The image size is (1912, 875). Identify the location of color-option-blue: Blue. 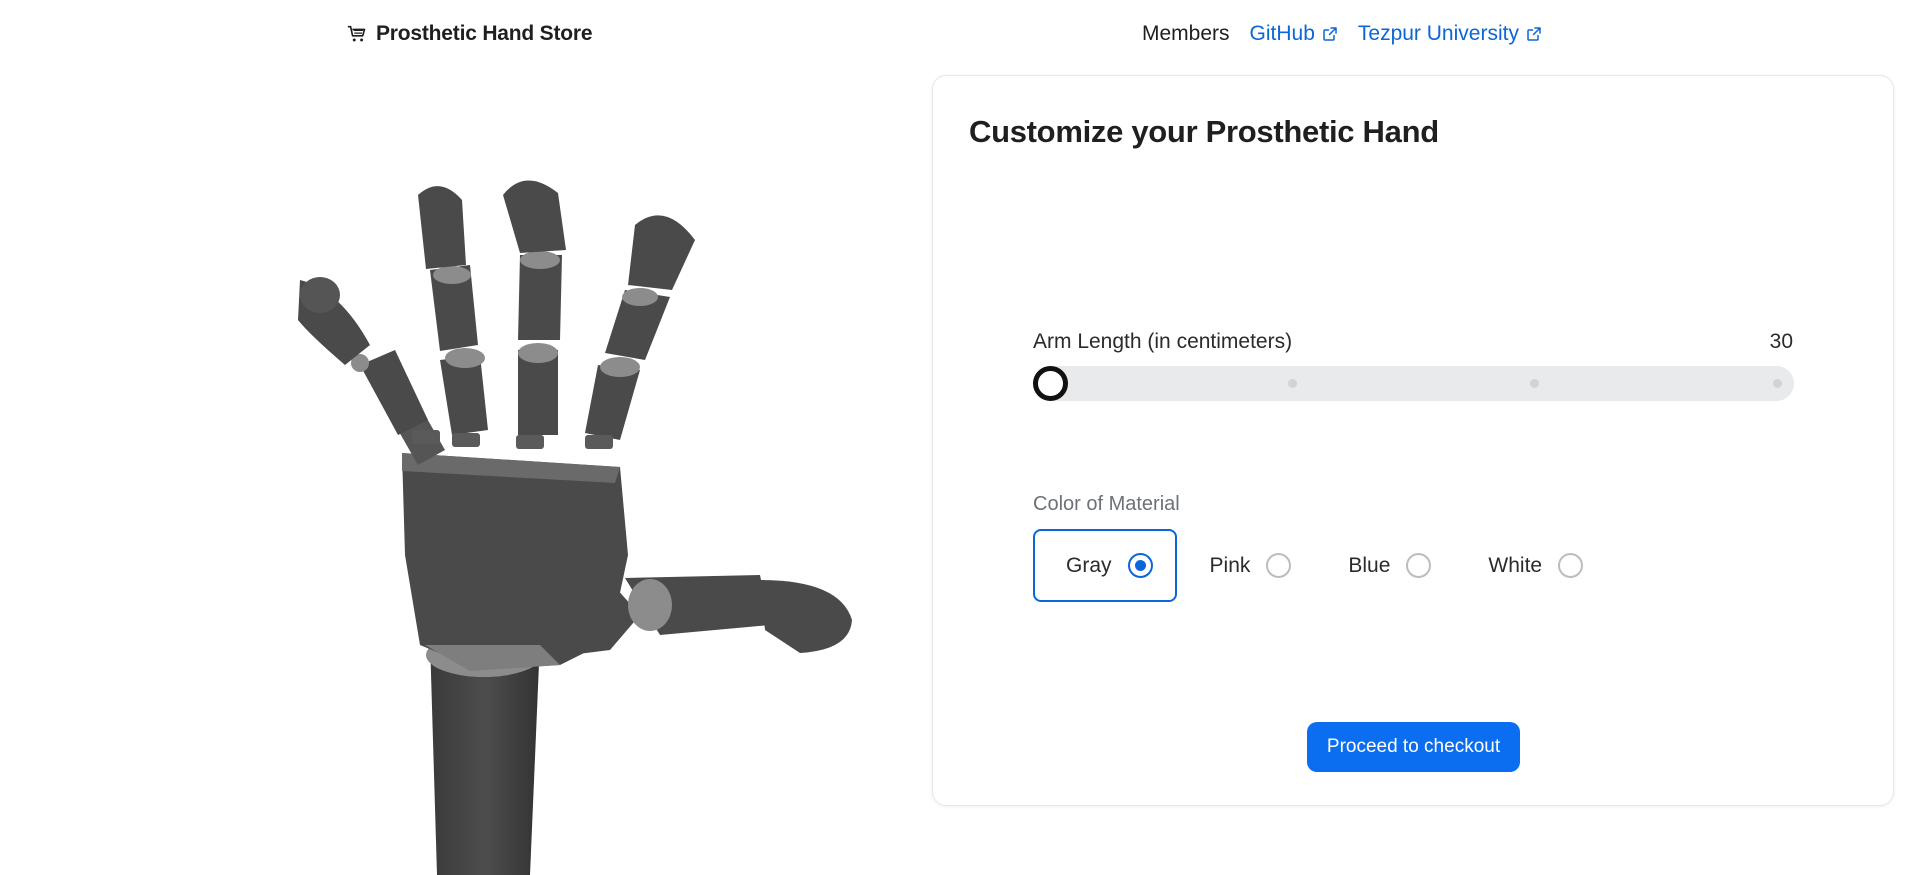
(1385, 565).